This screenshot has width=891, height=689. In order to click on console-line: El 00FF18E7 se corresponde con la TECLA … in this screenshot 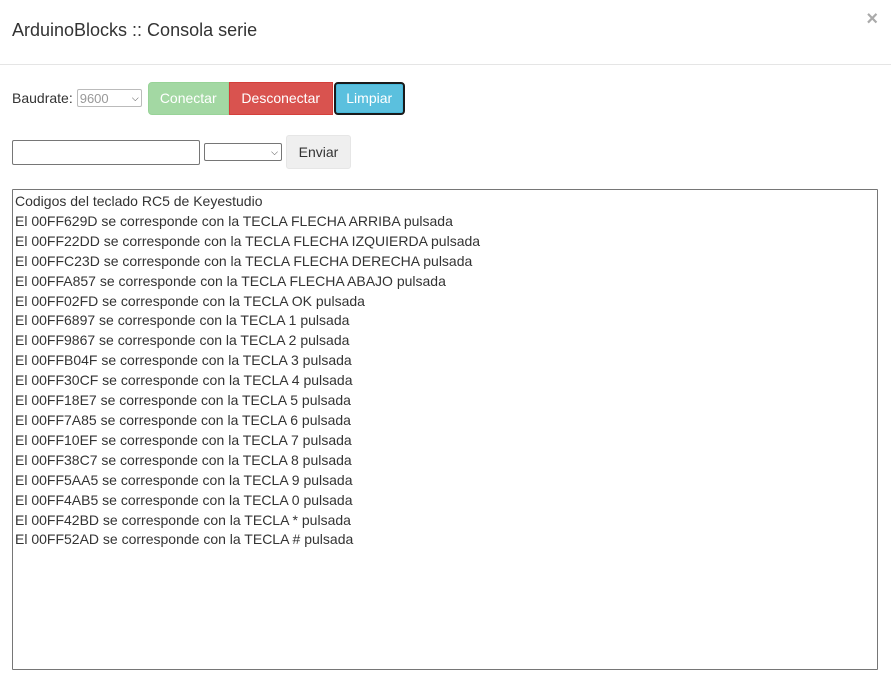, I will do `click(183, 400)`.